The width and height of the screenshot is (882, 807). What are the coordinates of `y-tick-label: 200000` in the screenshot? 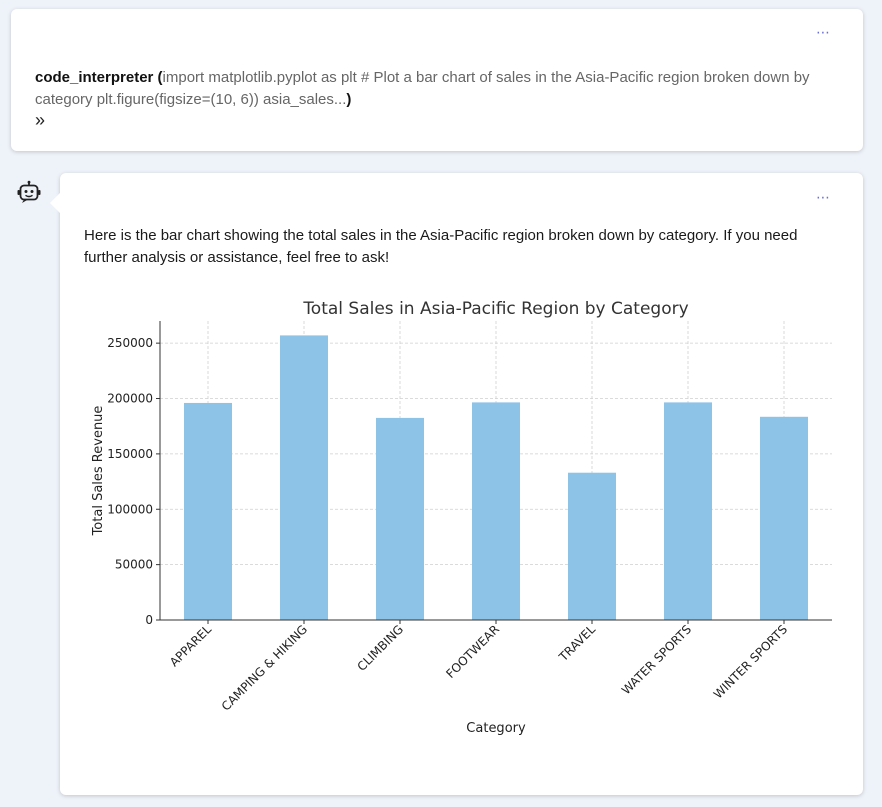 It's located at (130, 399).